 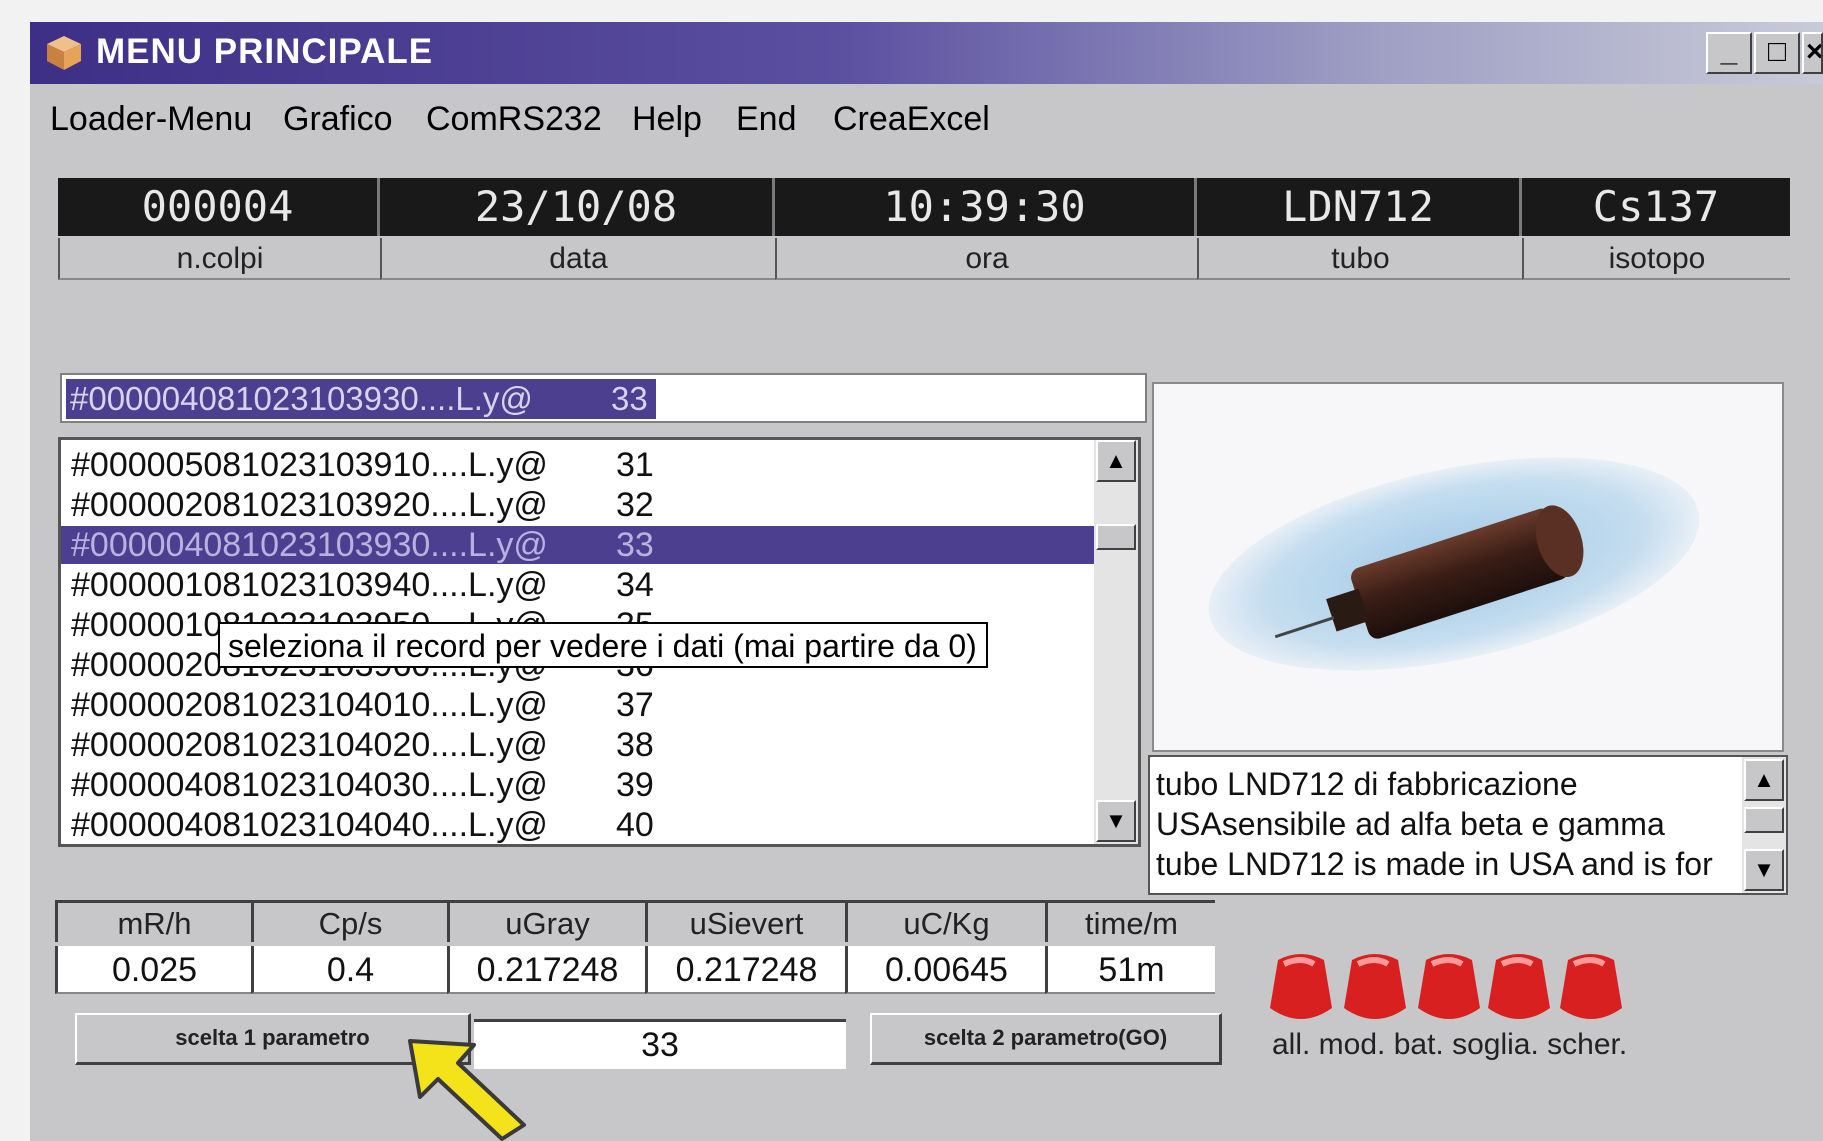 I want to click on combo-record: #000004081023103930....L.y@, so click(x=301, y=398).